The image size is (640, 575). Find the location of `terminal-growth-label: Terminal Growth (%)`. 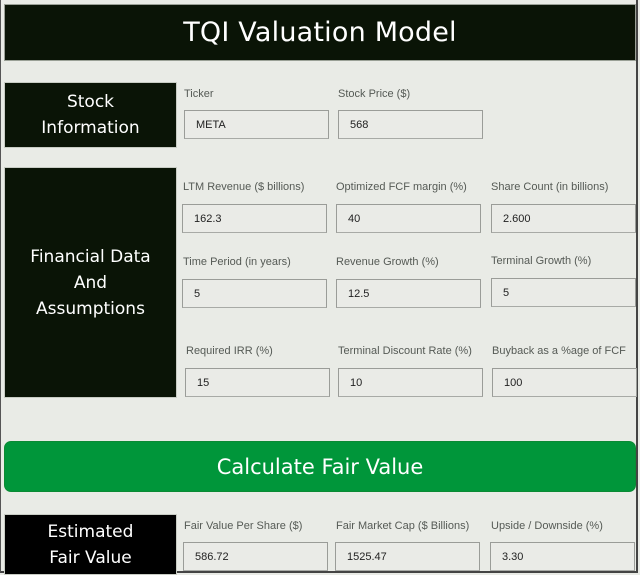

terminal-growth-label: Terminal Growth (%) is located at coordinates (541, 261).